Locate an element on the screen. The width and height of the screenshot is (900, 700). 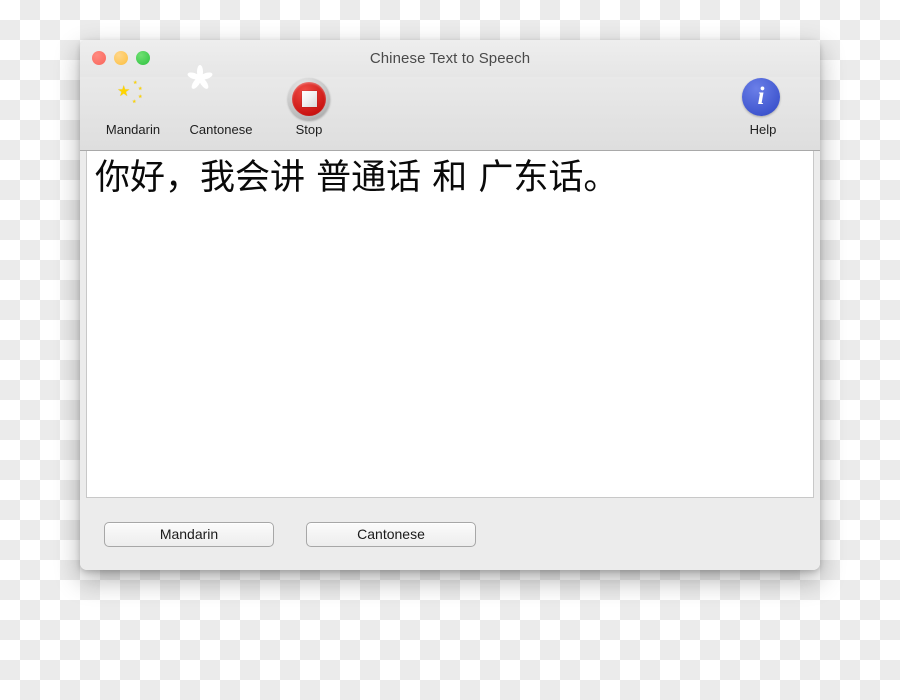
speak-mandarin-button: Mandarin is located at coordinates (189, 534).